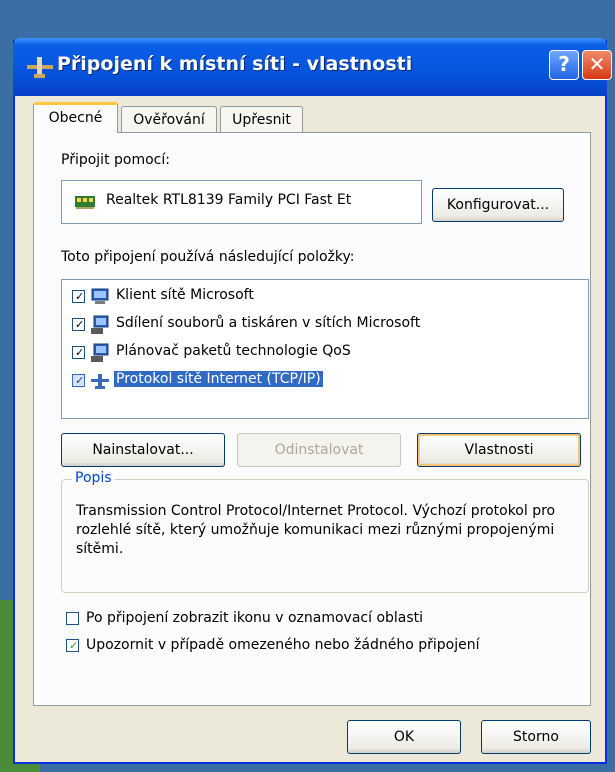 This screenshot has width=615, height=772. Describe the element at coordinates (319, 450) in the screenshot. I see `uninstall-button: Odinstalovat` at that location.